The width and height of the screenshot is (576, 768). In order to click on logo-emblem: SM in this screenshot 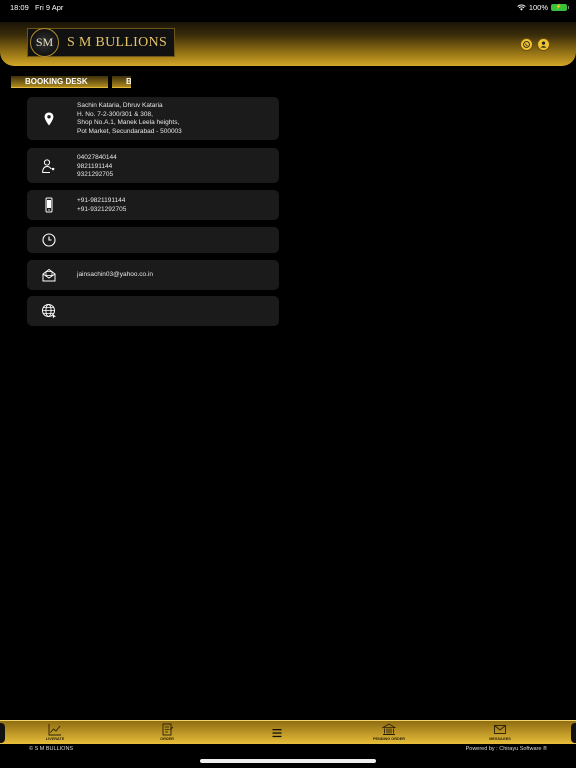, I will do `click(44, 42)`.